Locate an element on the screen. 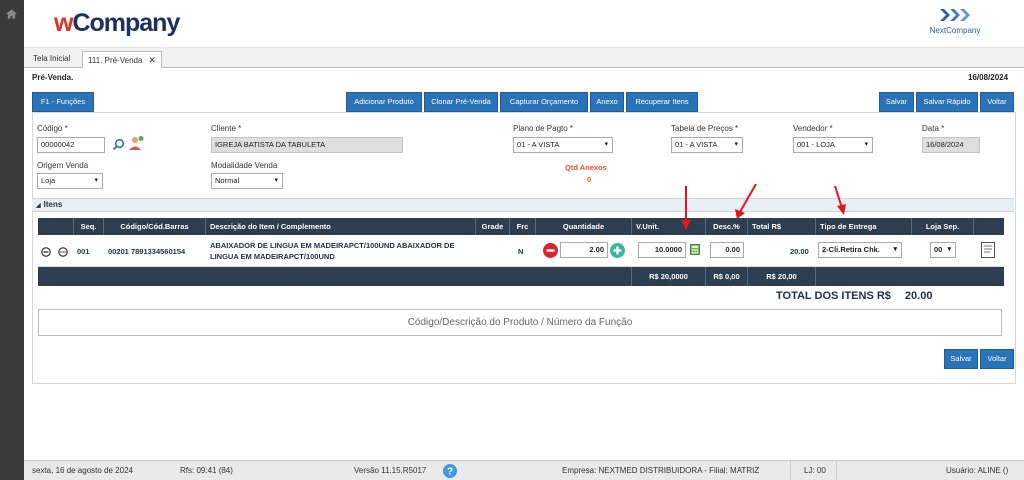 The height and width of the screenshot is (480, 1024). col-codigo: Código/Cód.Barras is located at coordinates (155, 226).